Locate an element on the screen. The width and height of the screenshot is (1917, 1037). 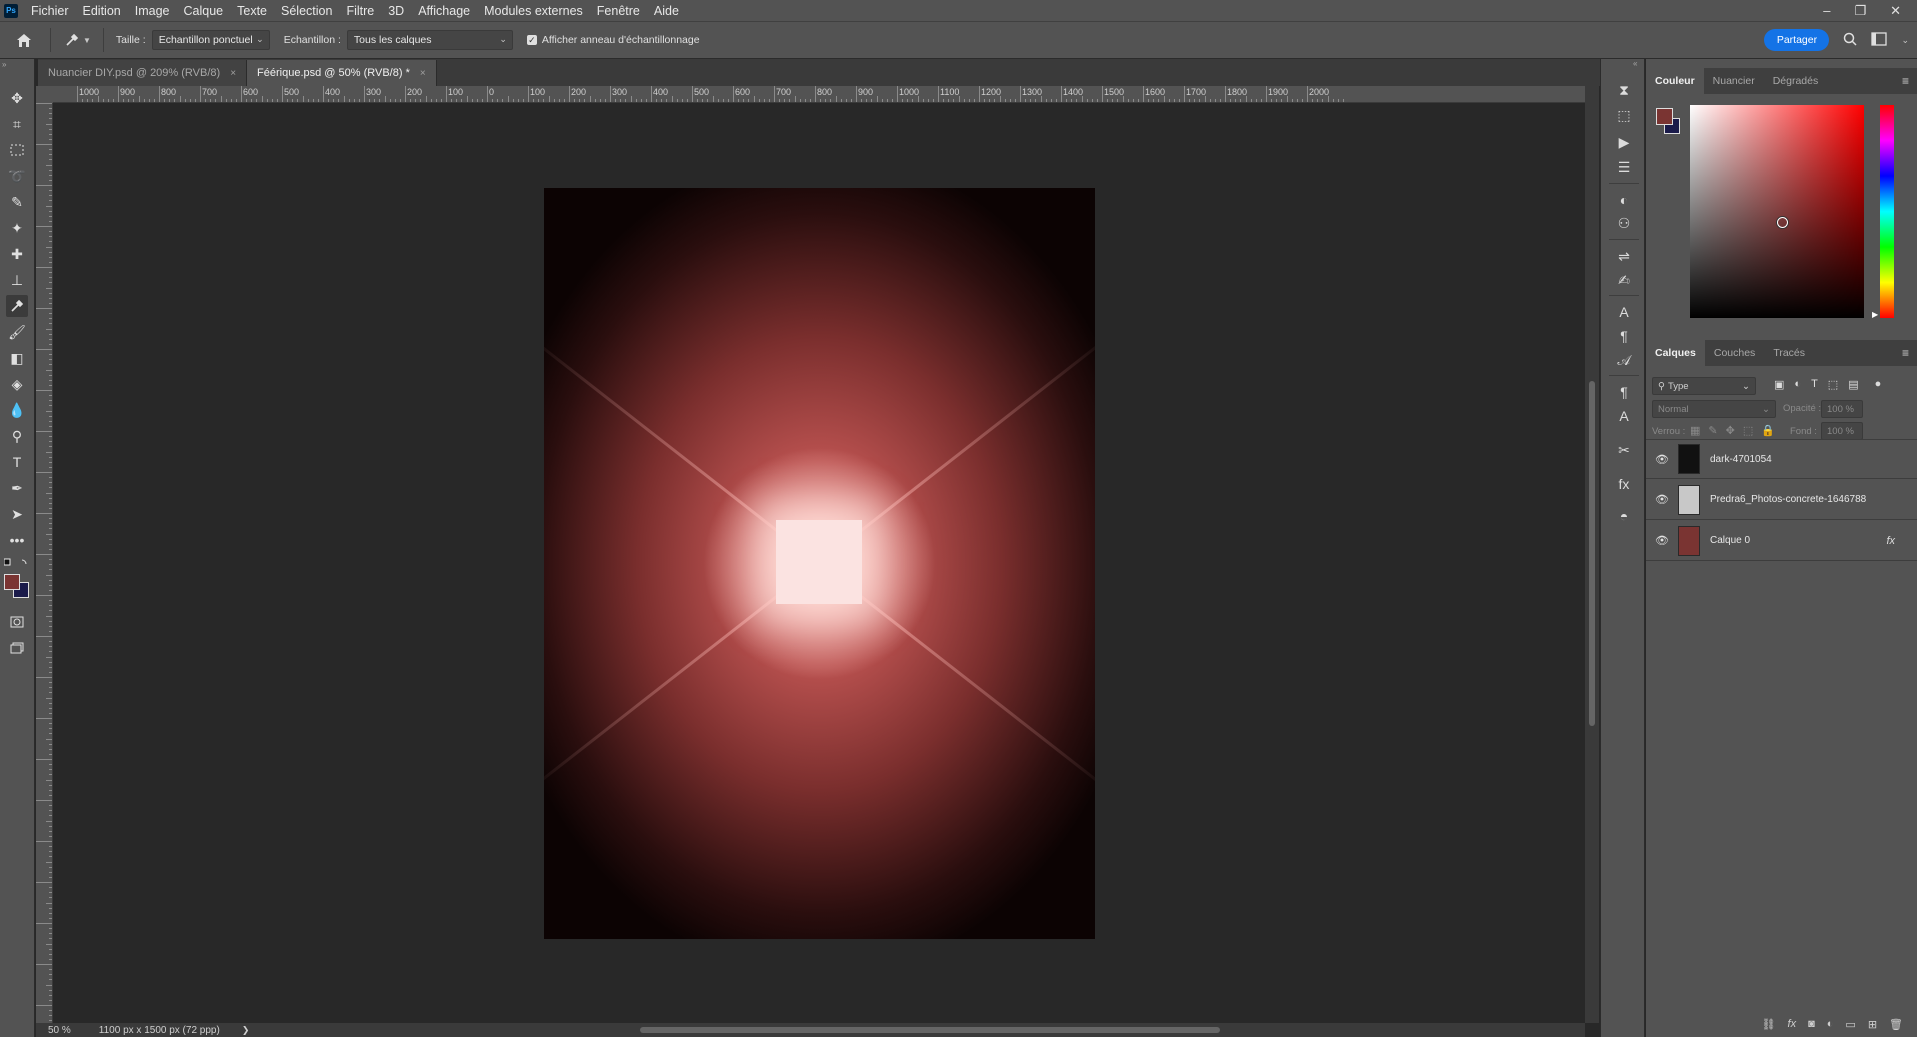
crop-tool-icon: ⌗ is located at coordinates (17, 124).